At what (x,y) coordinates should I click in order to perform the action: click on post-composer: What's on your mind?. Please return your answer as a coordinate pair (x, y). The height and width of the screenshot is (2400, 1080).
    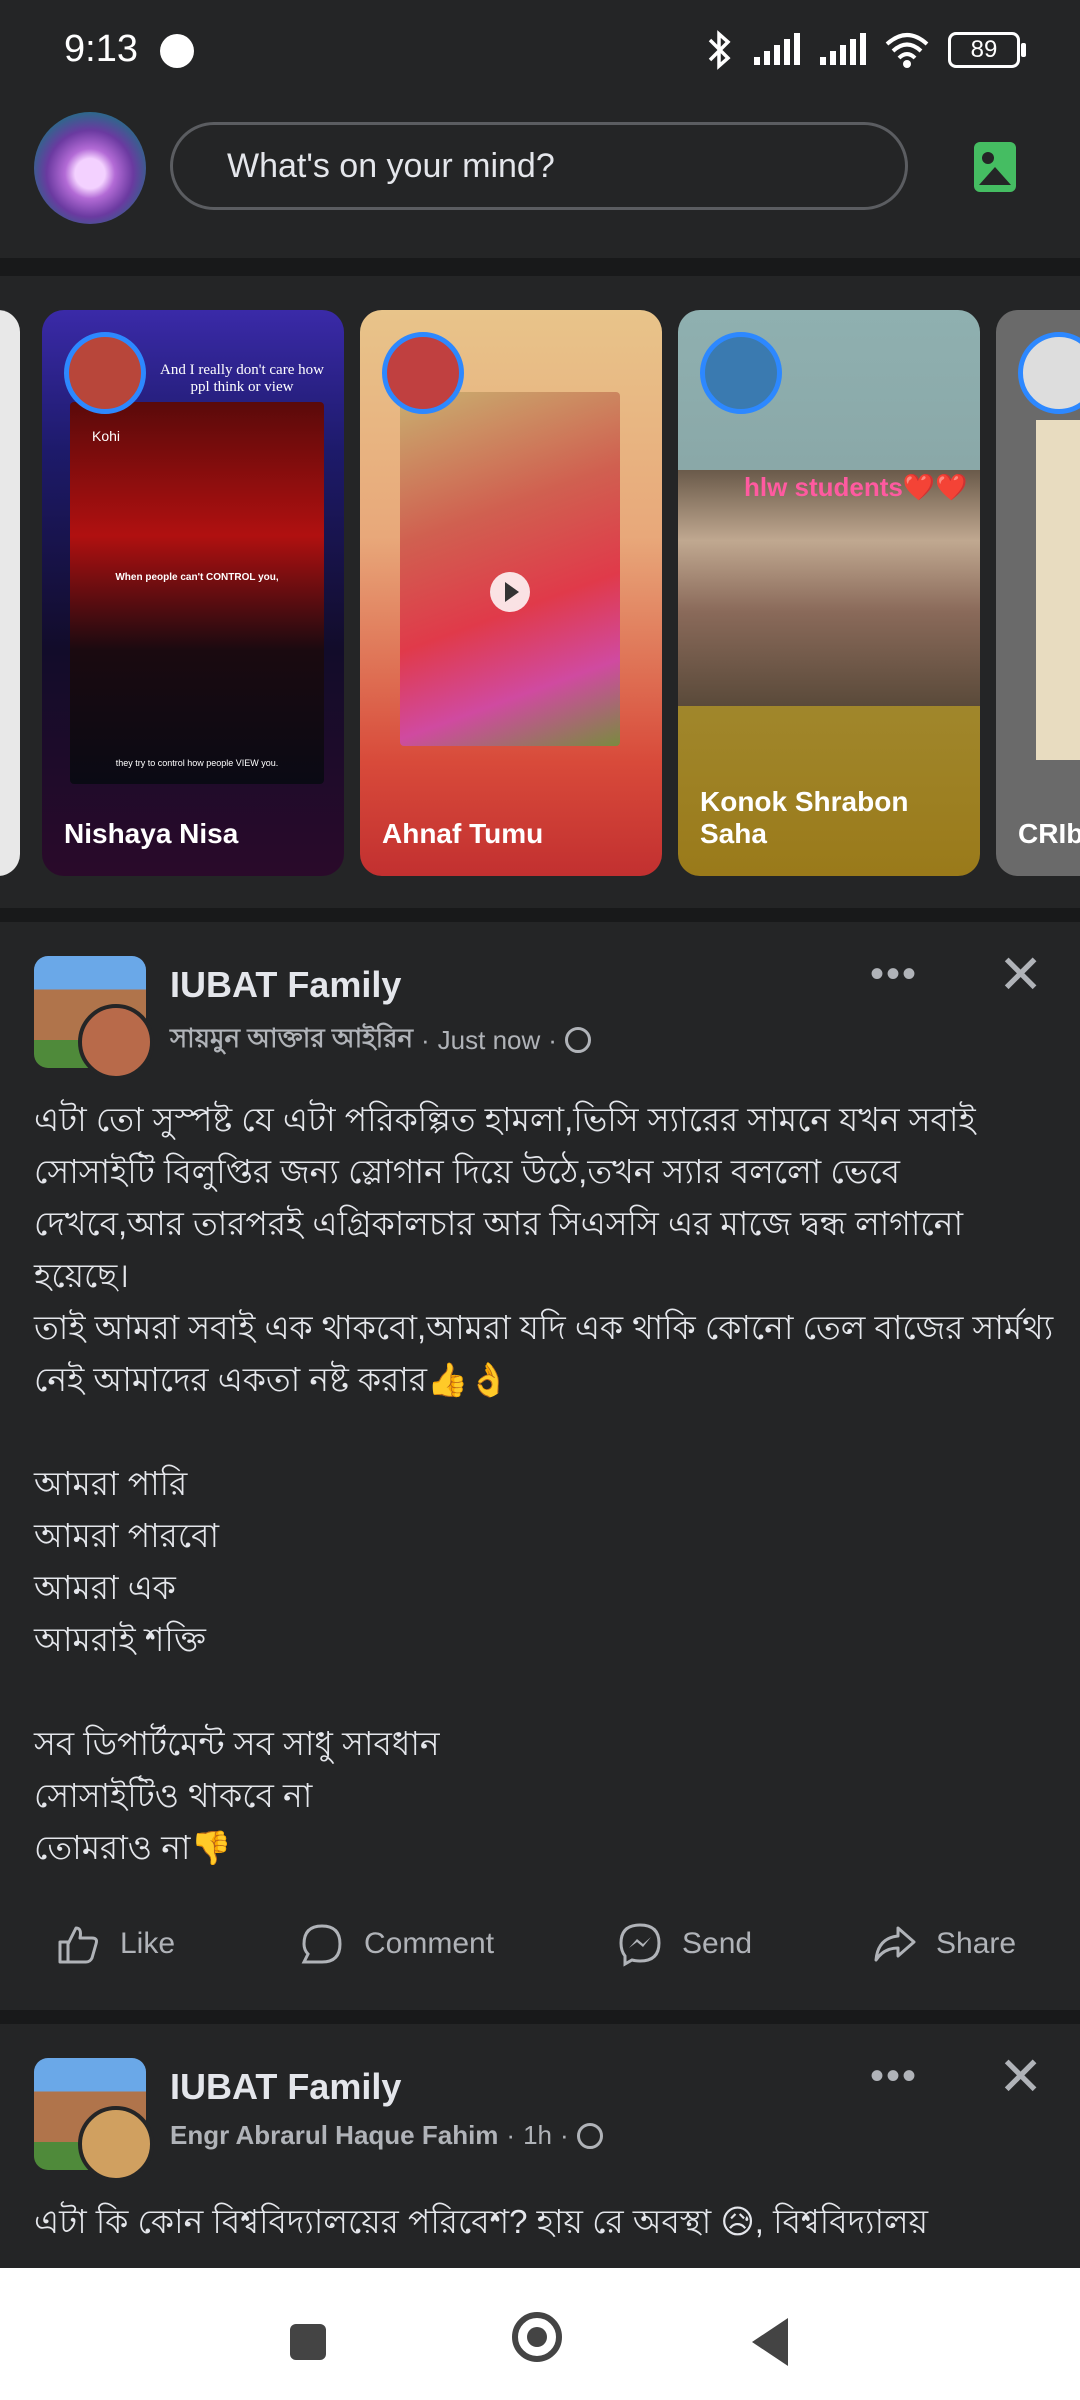
    Looking at the image, I should click on (540, 179).